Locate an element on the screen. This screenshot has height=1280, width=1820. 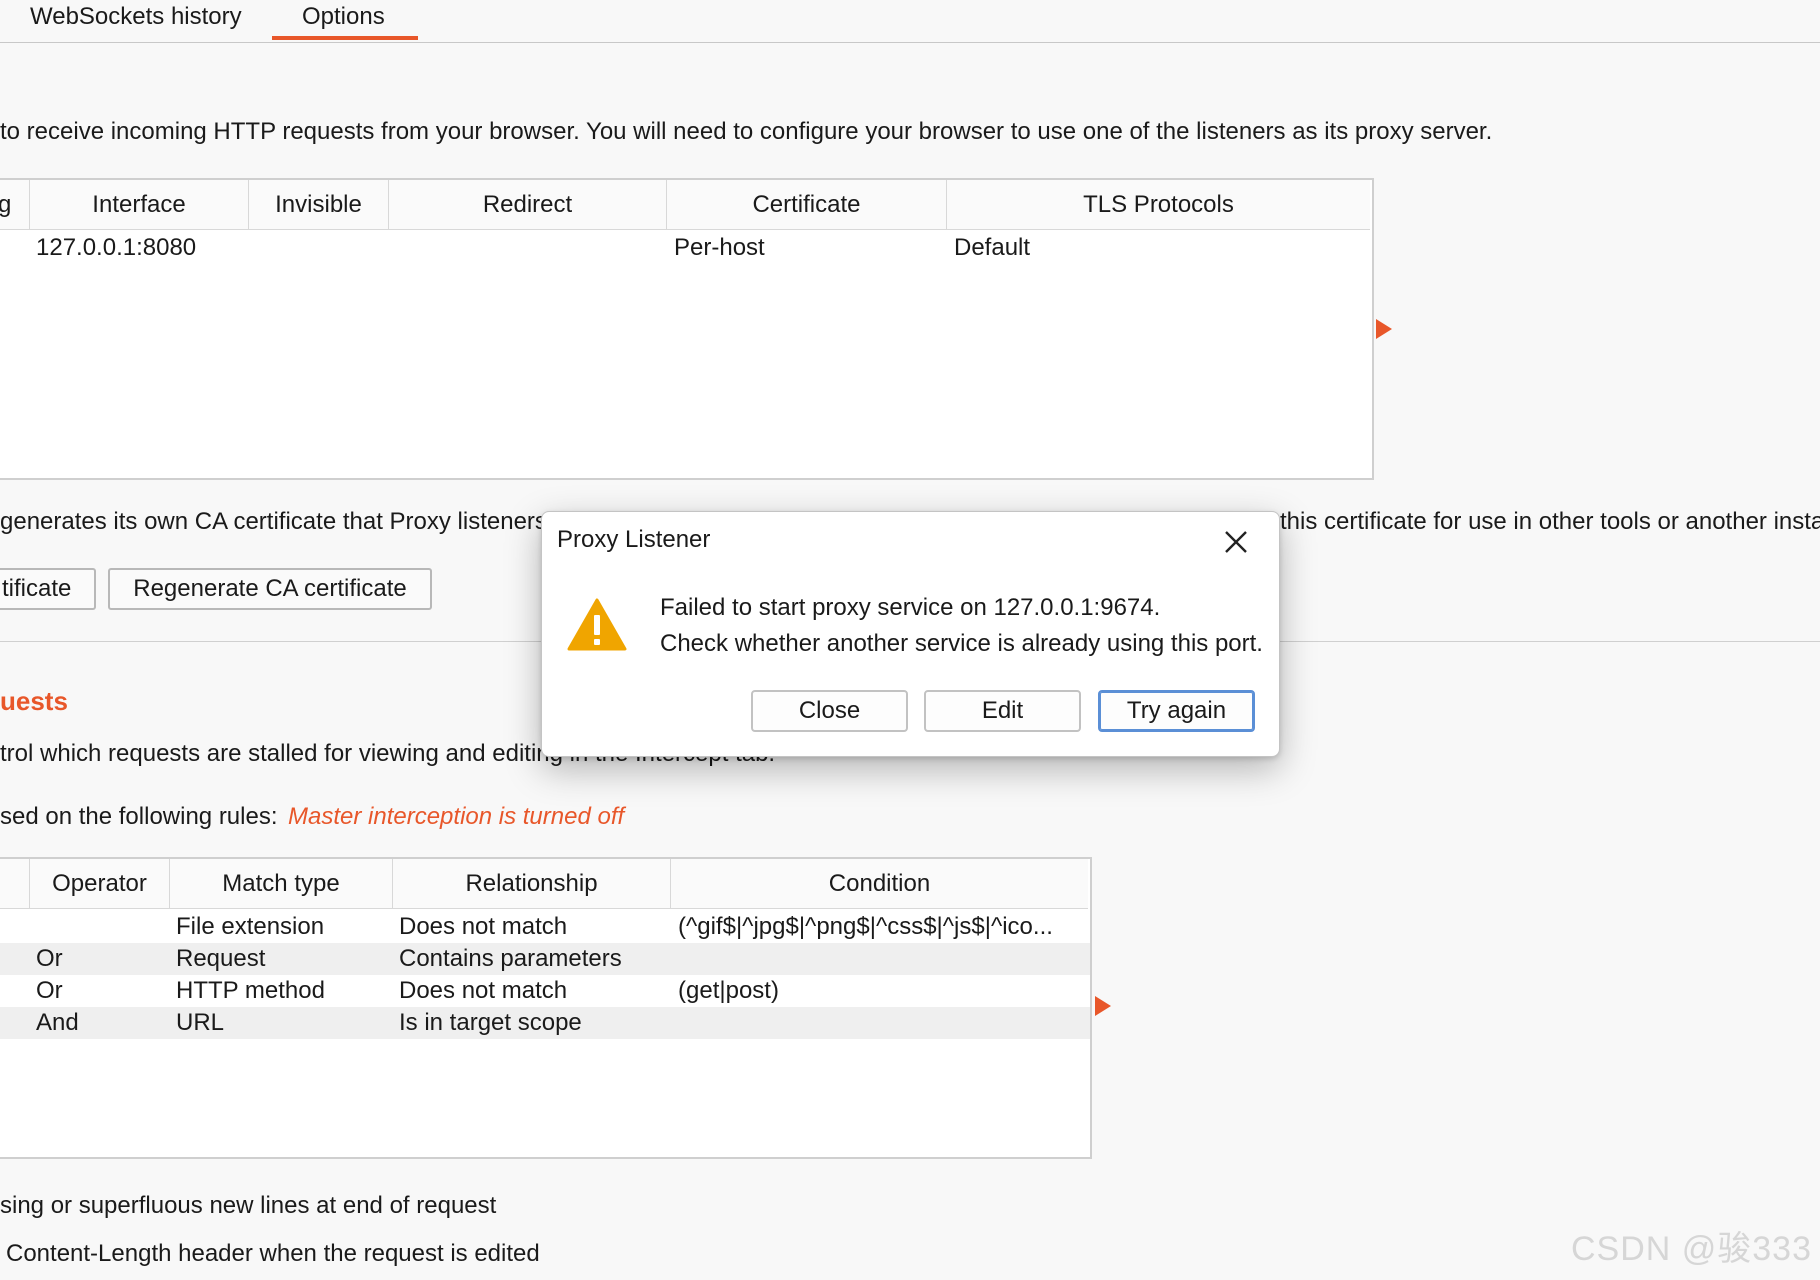
column-header-redirect: Redirect is located at coordinates (528, 205).